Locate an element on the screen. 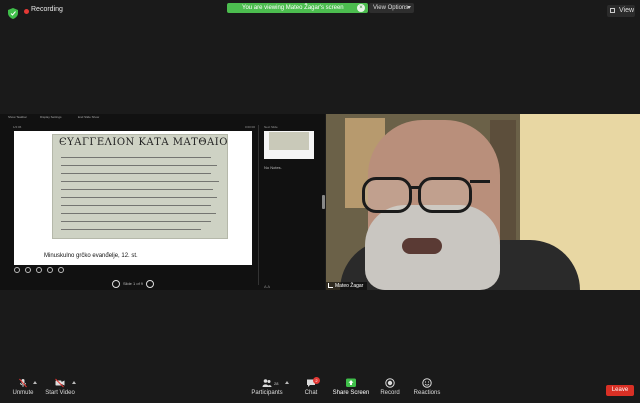  record-button: Record is located at coordinates (390, 387).